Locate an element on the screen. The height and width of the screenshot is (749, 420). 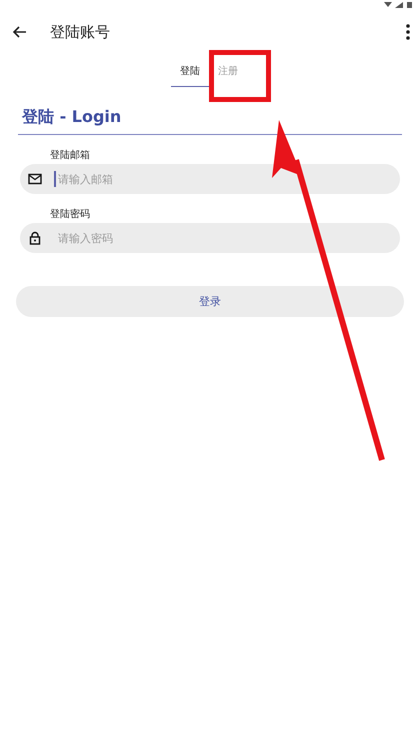
highlight-frame is located at coordinates (240, 76).